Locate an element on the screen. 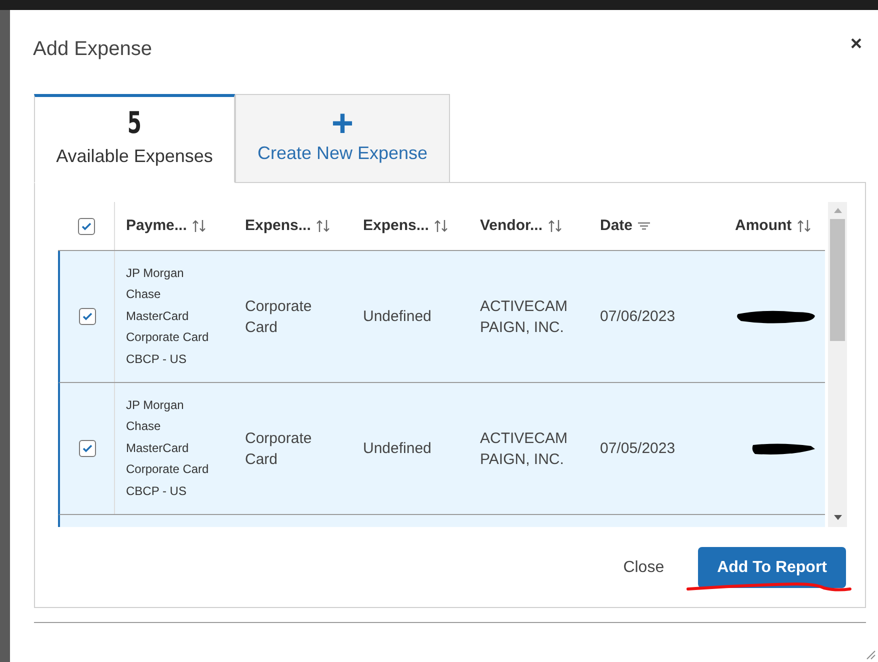 The height and width of the screenshot is (662, 878). date-cell-text: 07/05/2023 is located at coordinates (638, 449).